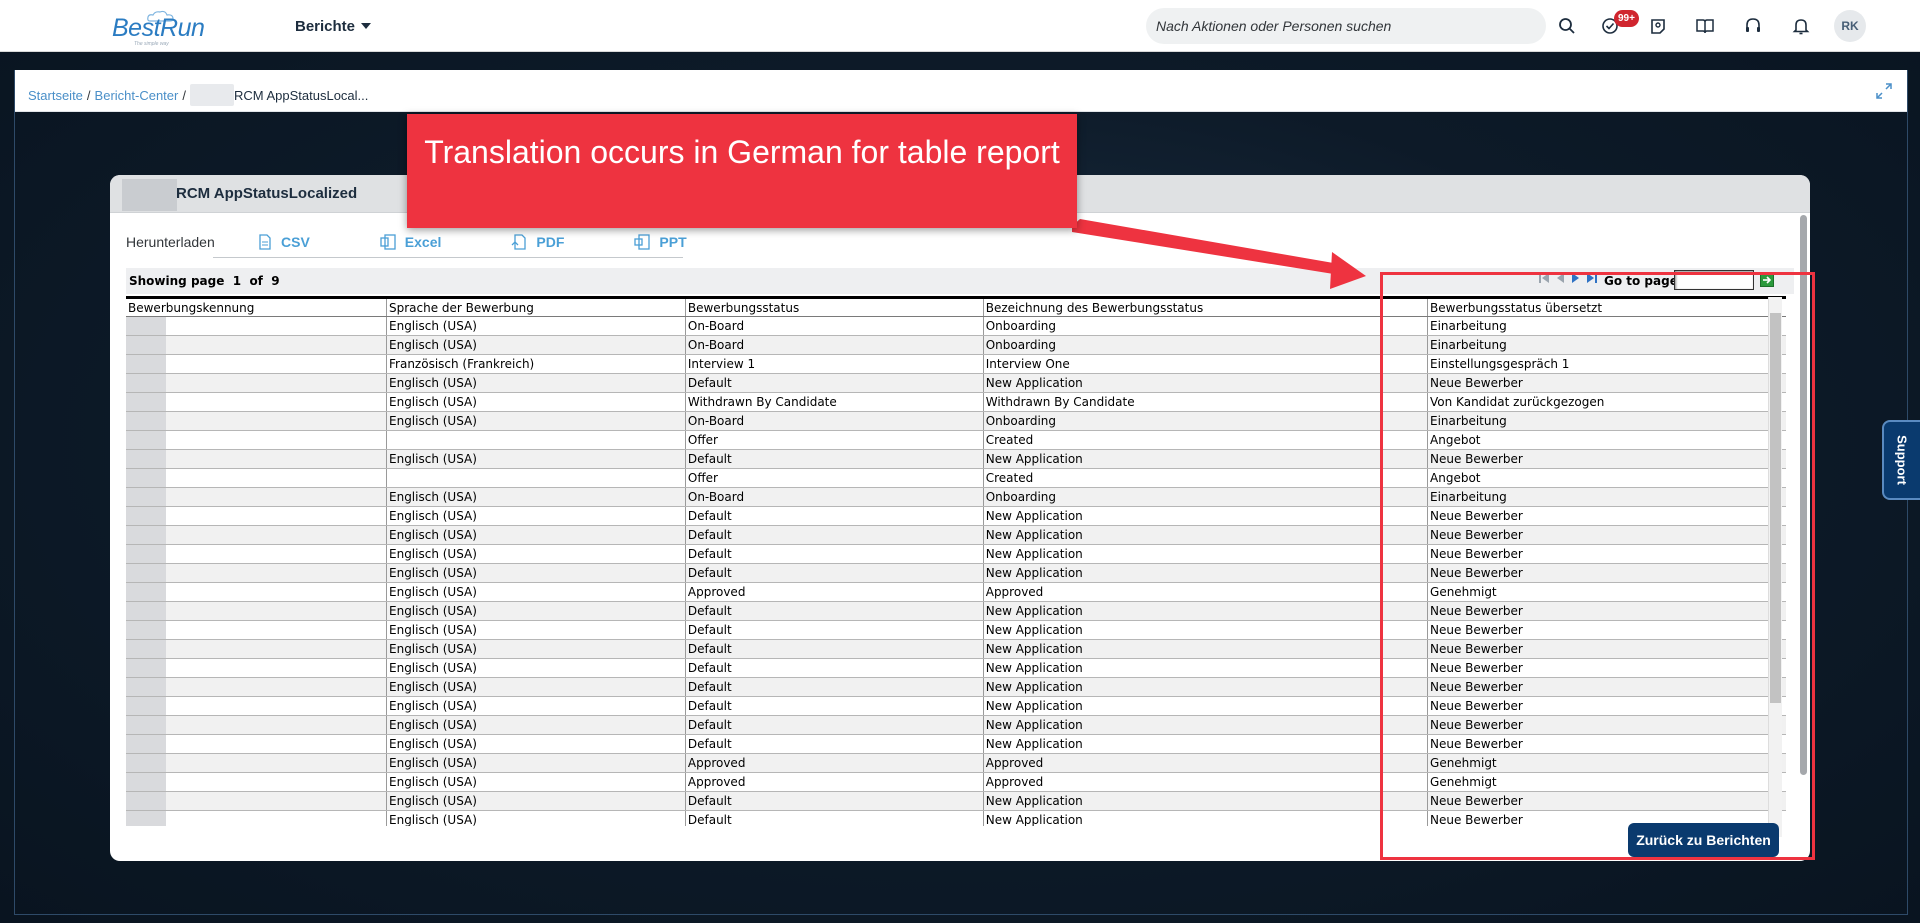  What do you see at coordinates (519, 242) in the screenshot?
I see `pdf-file-icon` at bounding box center [519, 242].